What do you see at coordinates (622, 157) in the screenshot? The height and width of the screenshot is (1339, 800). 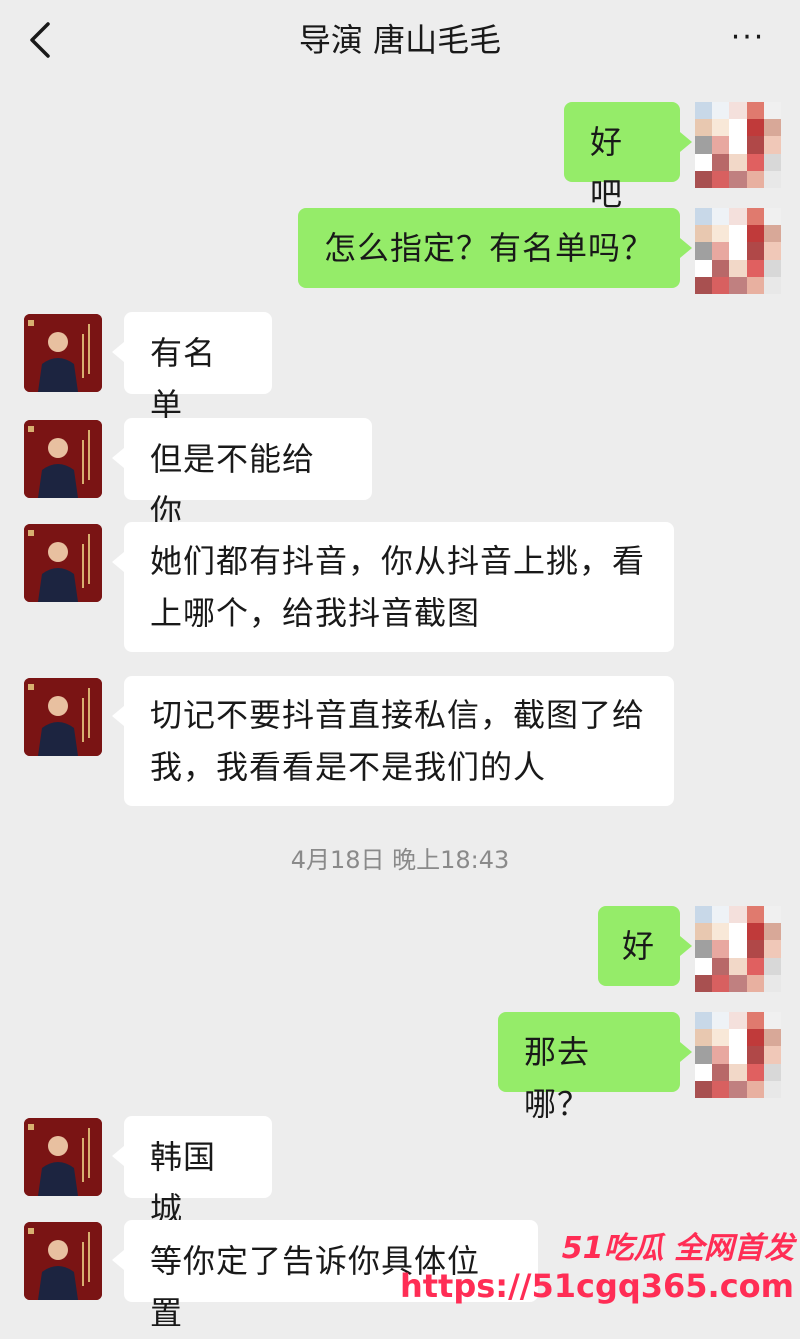 I see `message-bubble-sent: 好吧` at bounding box center [622, 157].